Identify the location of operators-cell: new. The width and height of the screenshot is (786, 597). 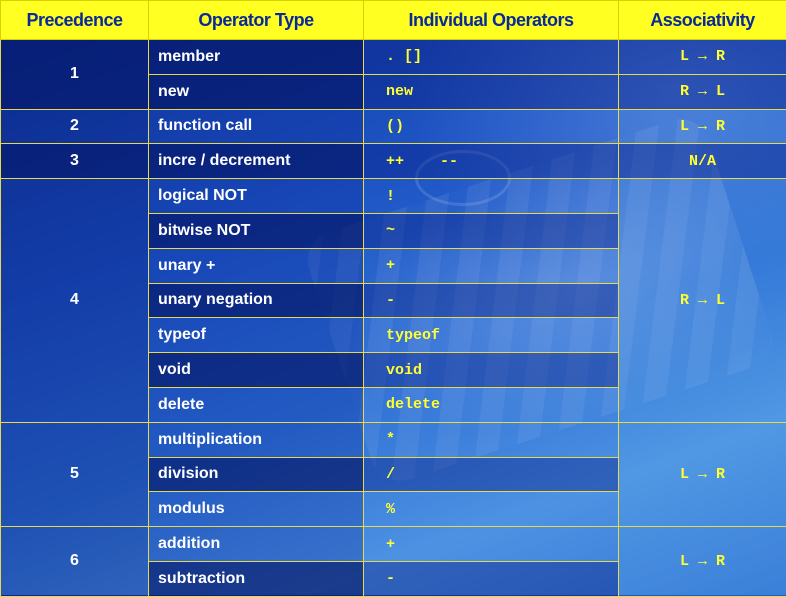
(491, 91).